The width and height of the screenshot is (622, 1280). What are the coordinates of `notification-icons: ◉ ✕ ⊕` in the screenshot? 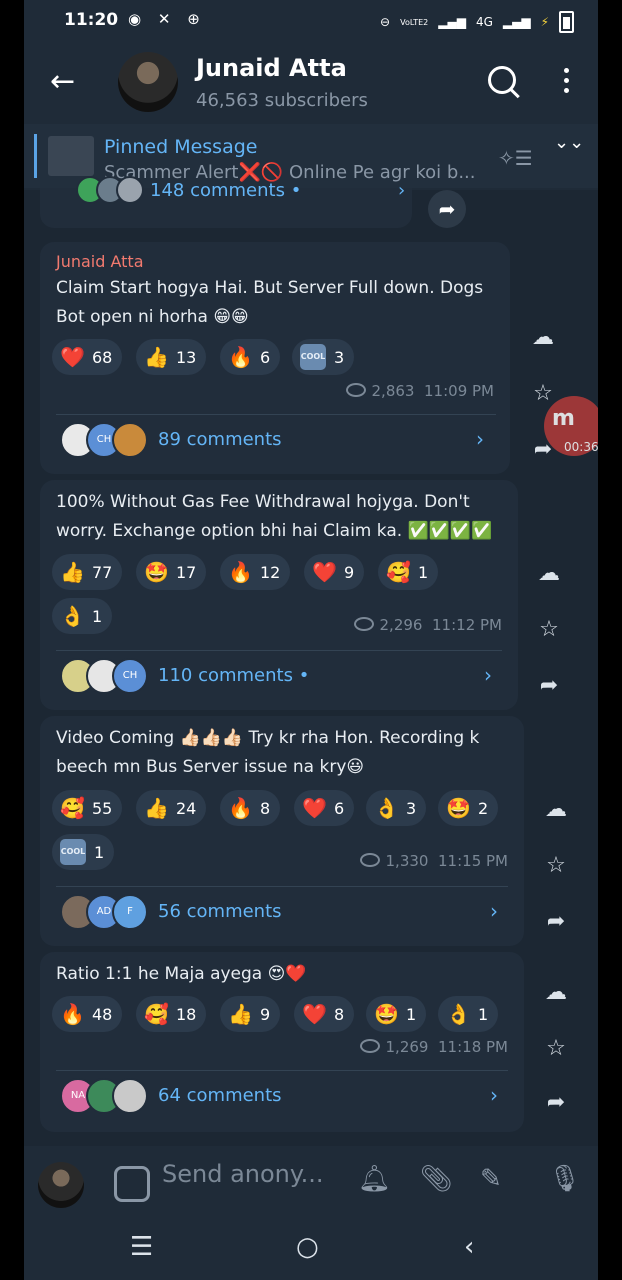 It's located at (167, 19).